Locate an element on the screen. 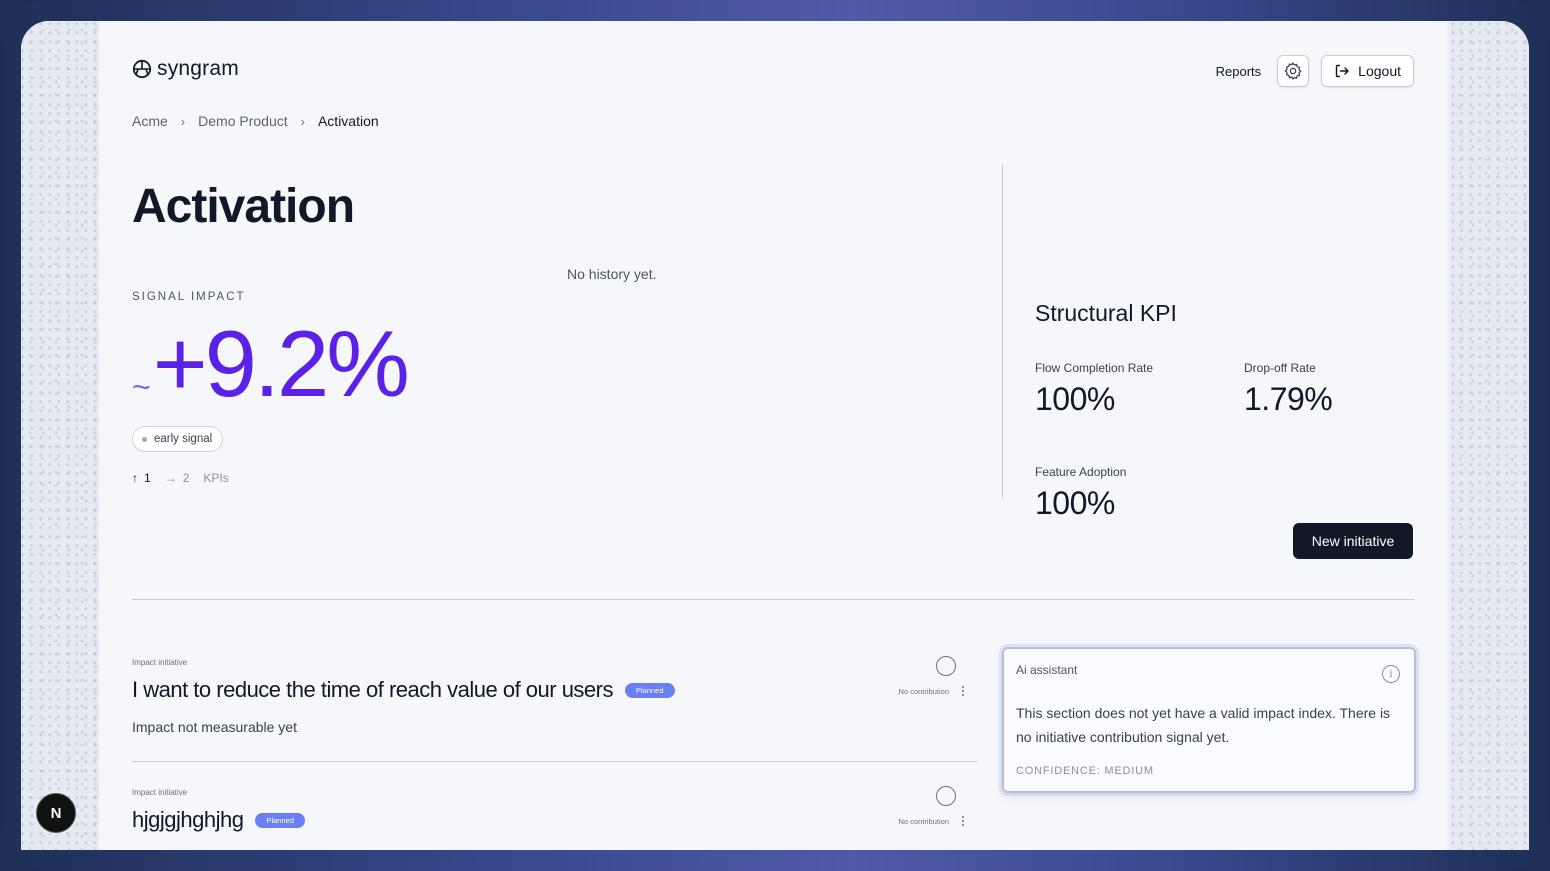  ai-assistant-label: Ai assistant is located at coordinates (1047, 670).